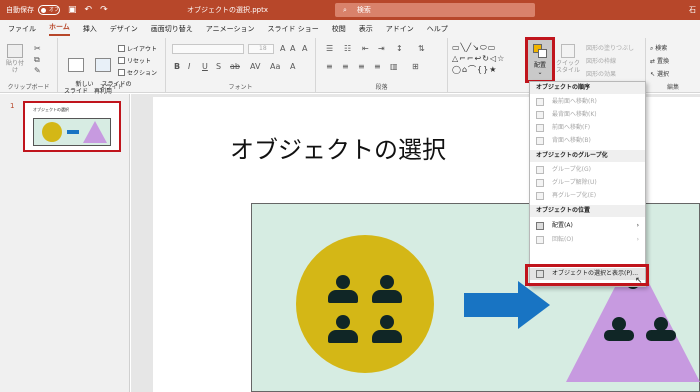  Describe the element at coordinates (72, 10) in the screenshot. I see `save-icon: ▣` at that location.